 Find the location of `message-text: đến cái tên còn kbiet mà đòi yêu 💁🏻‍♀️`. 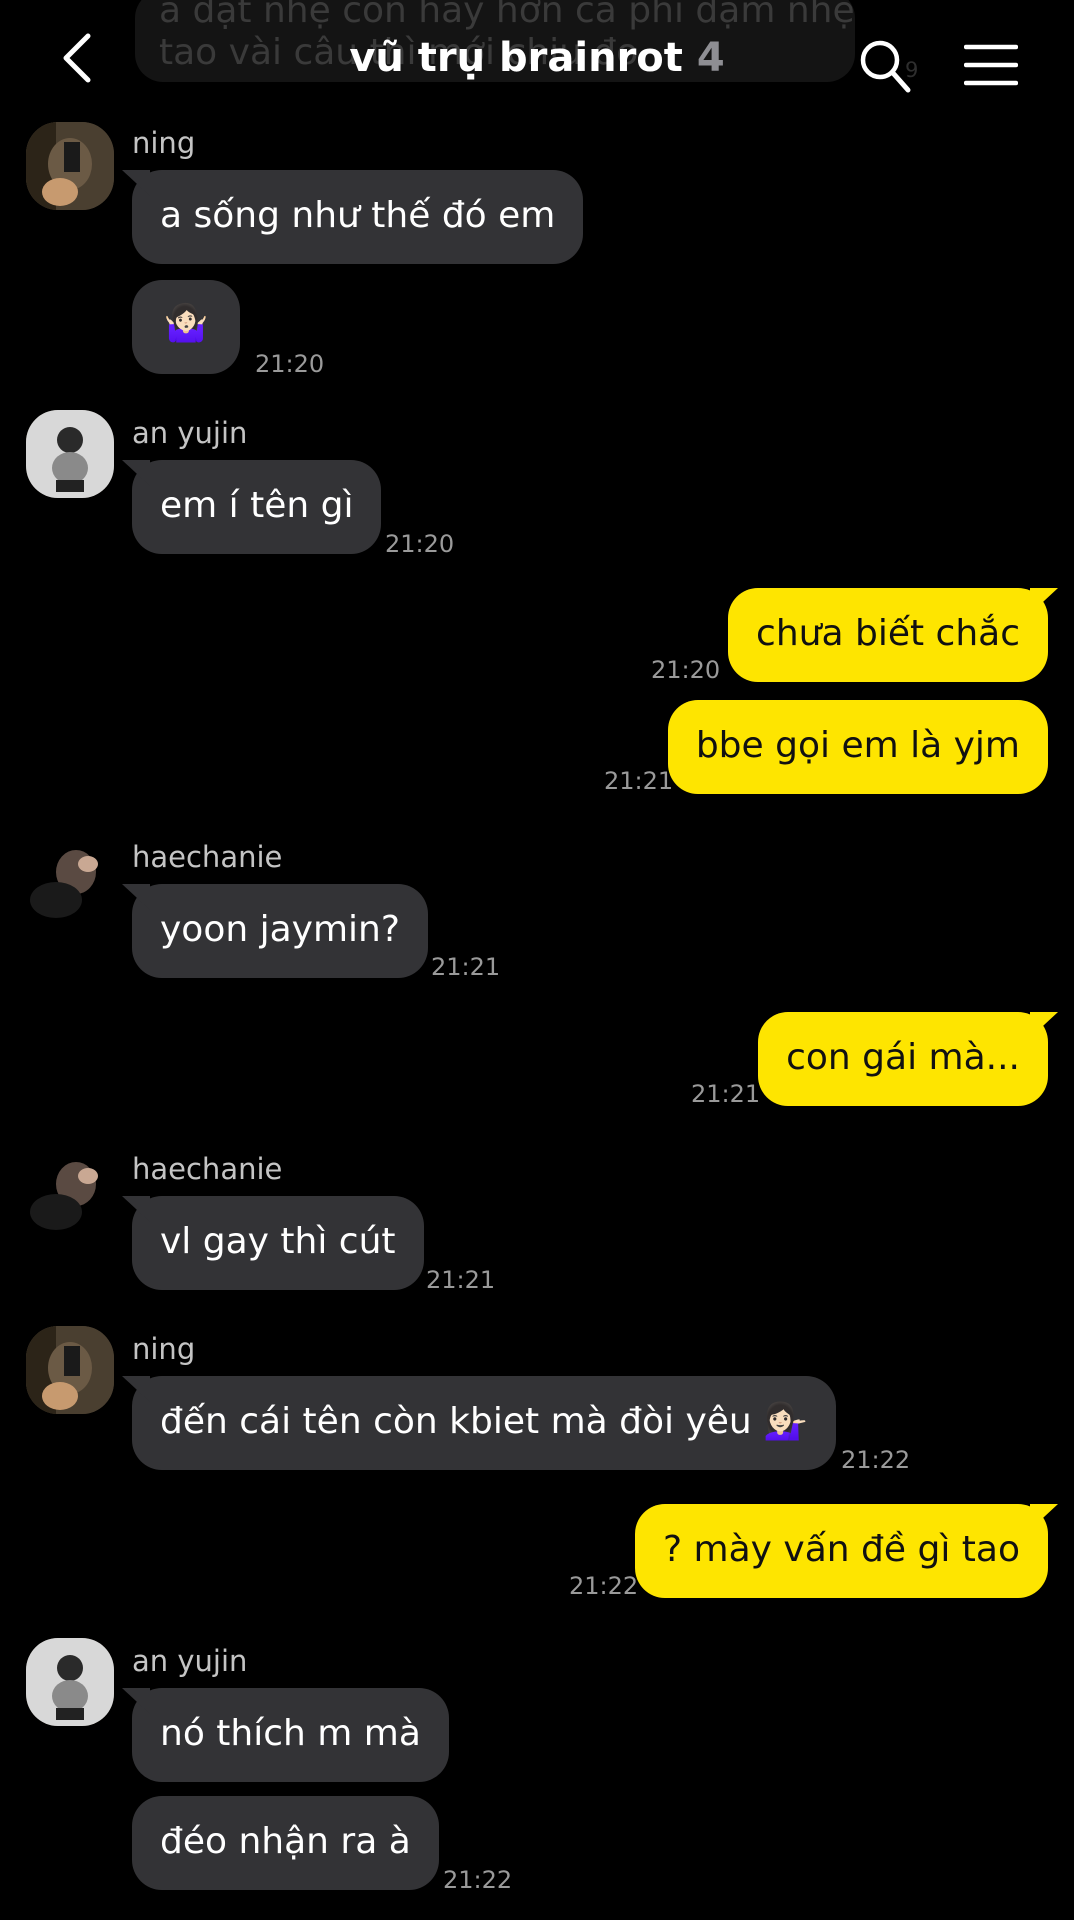

message-text: đến cái tên còn kbiet mà đòi yêu 💁🏻‍♀️ is located at coordinates (484, 1421).